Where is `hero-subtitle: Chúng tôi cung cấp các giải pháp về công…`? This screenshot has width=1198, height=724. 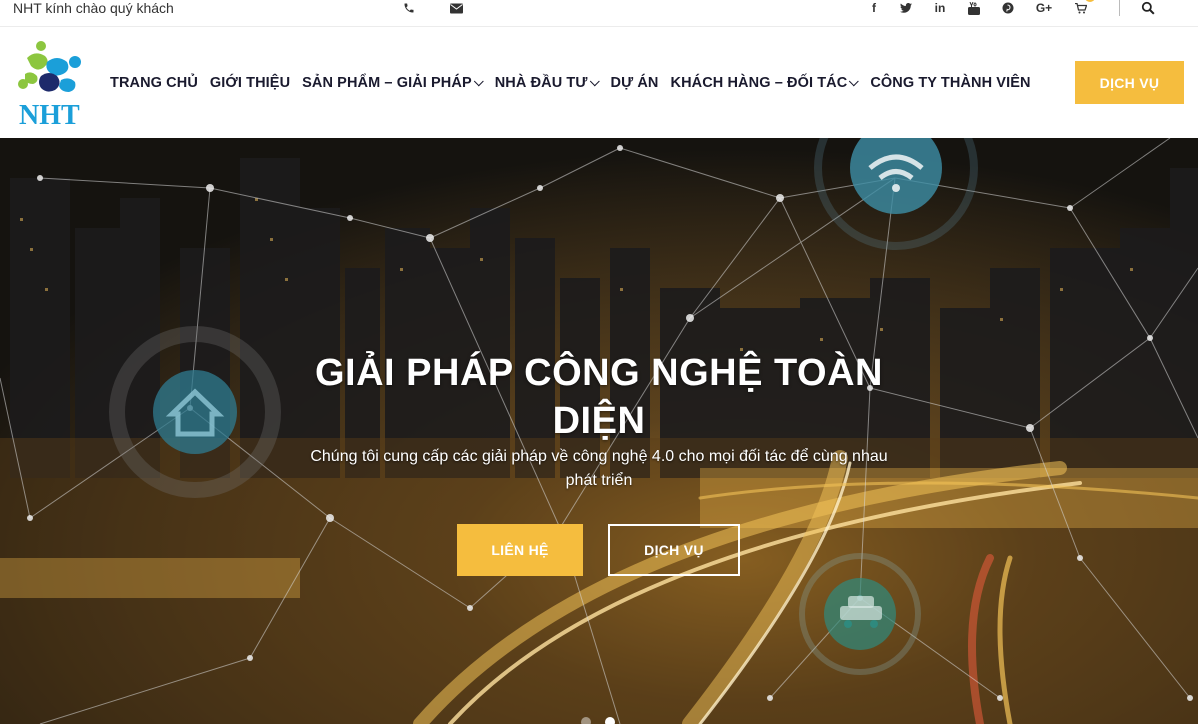
hero-subtitle: Chúng tôi cung cấp các giải pháp về công… is located at coordinates (599, 468).